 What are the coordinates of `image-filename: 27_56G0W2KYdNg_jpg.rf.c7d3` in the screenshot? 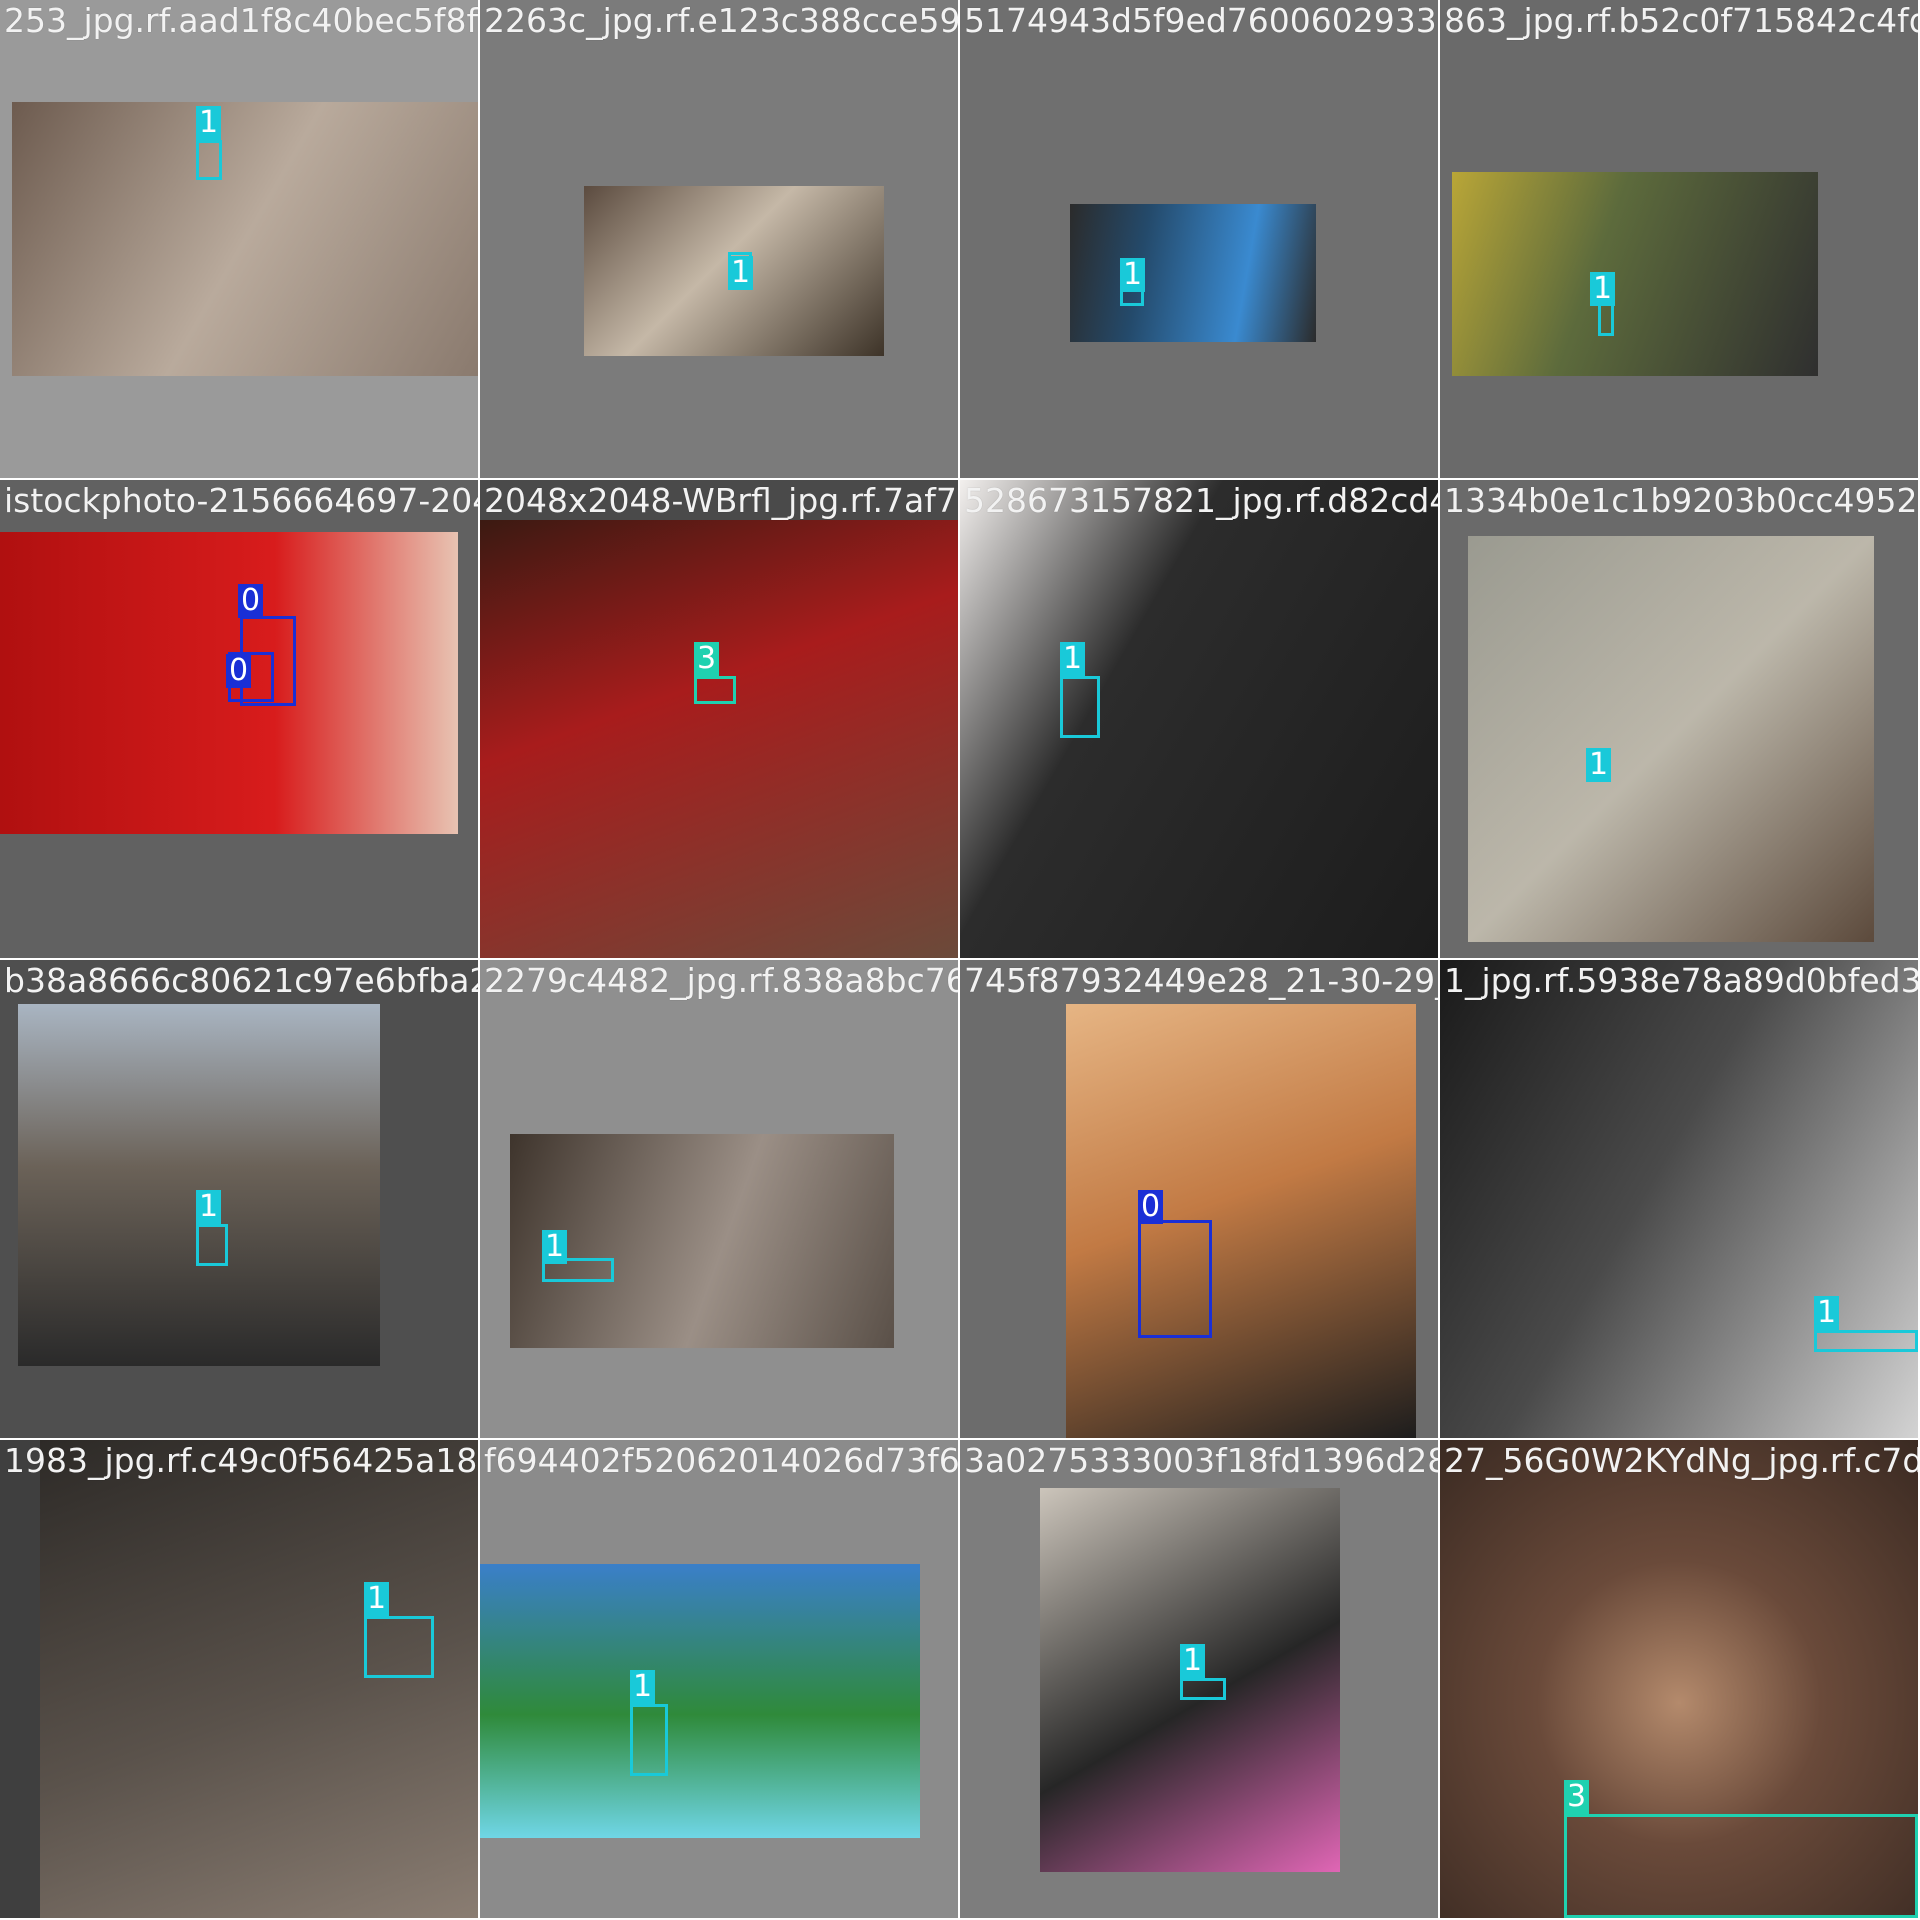 It's located at (1681, 1460).